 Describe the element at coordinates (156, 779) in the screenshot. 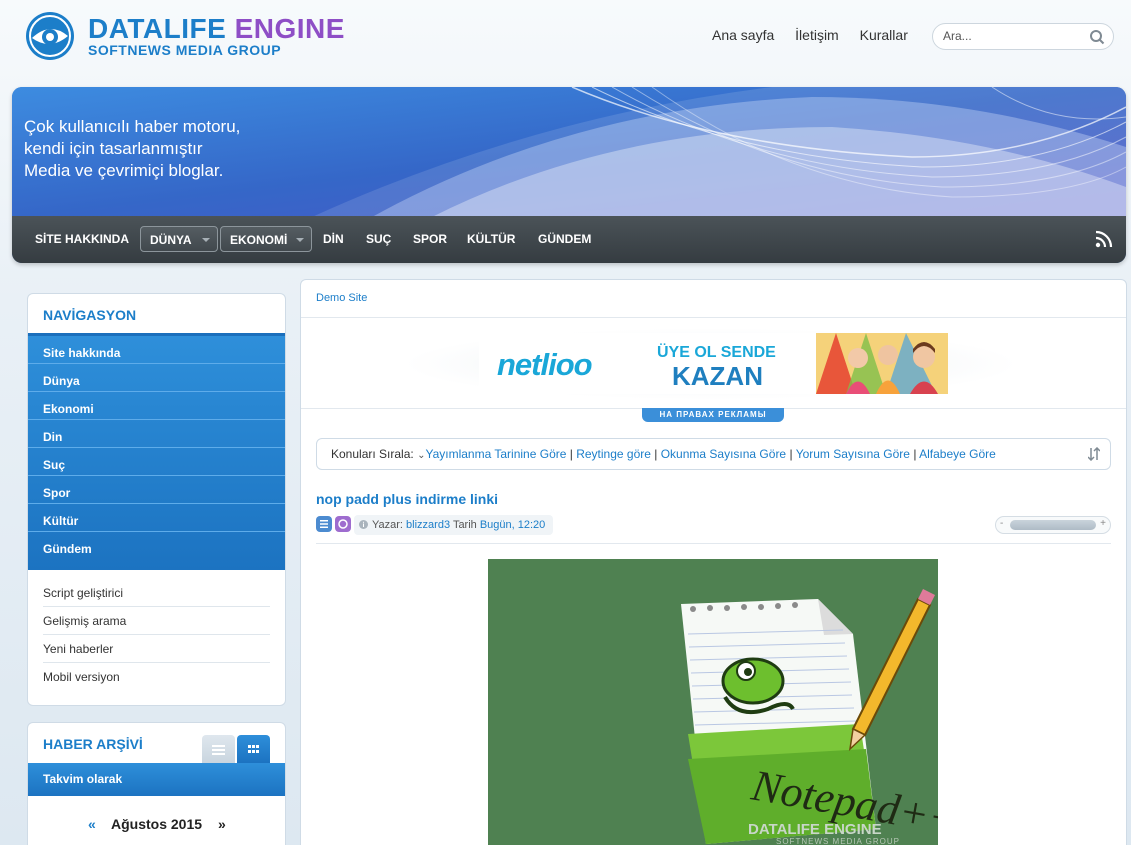

I see `calendar-tab-header: Takvim olarak` at that location.